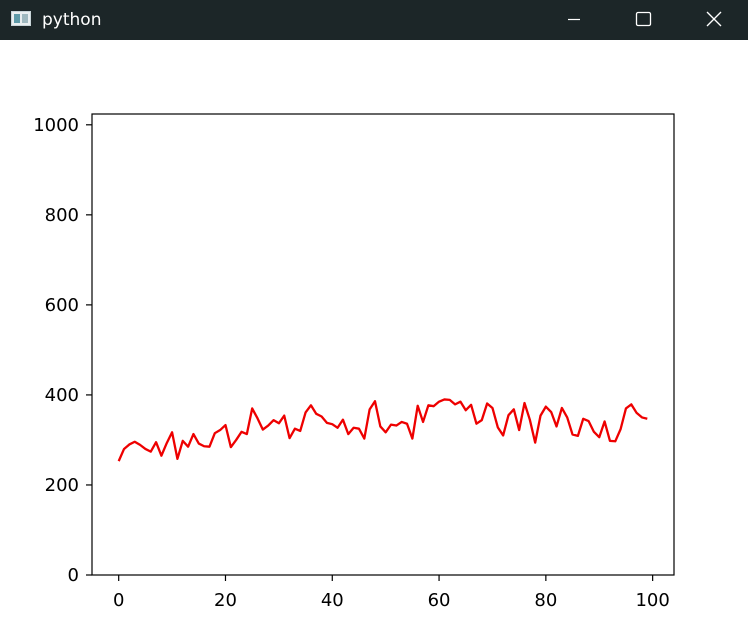  Describe the element at coordinates (73, 575) in the screenshot. I see `y-tick-label: 0` at that location.